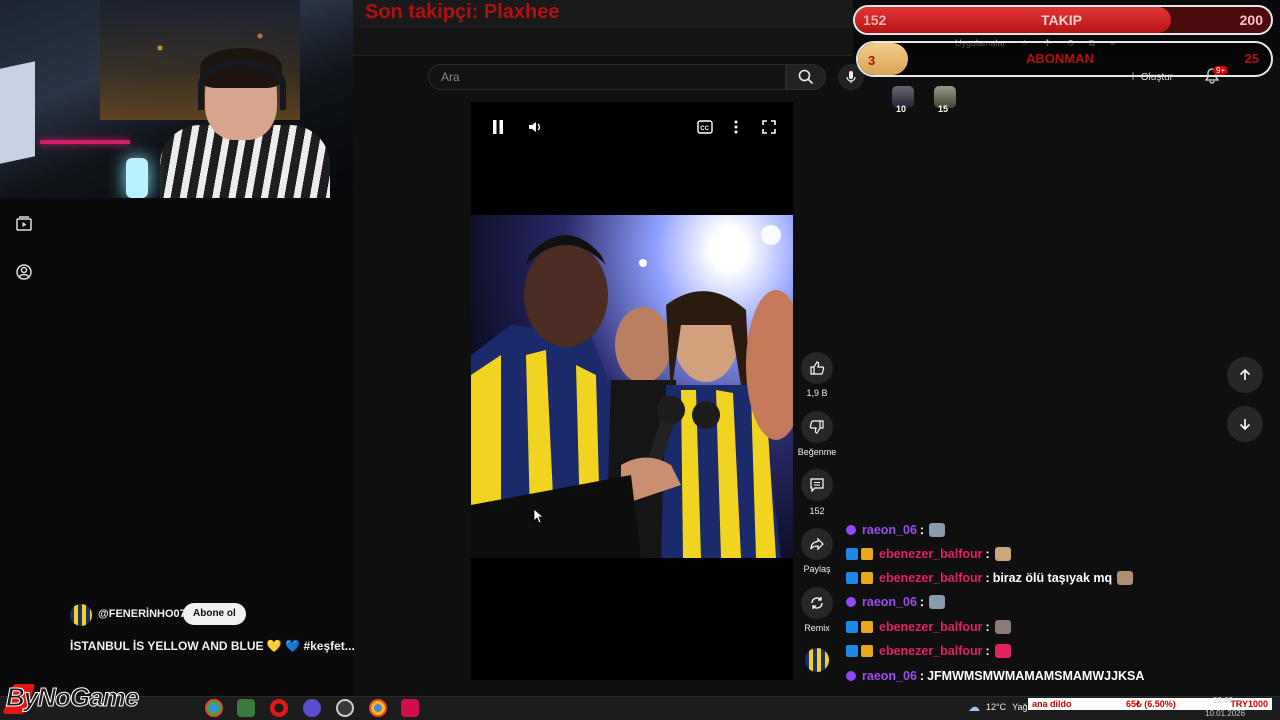 This screenshot has width=1280, height=720. I want to click on chat-text: biraz ölü taşıyak mq, so click(1052, 578).